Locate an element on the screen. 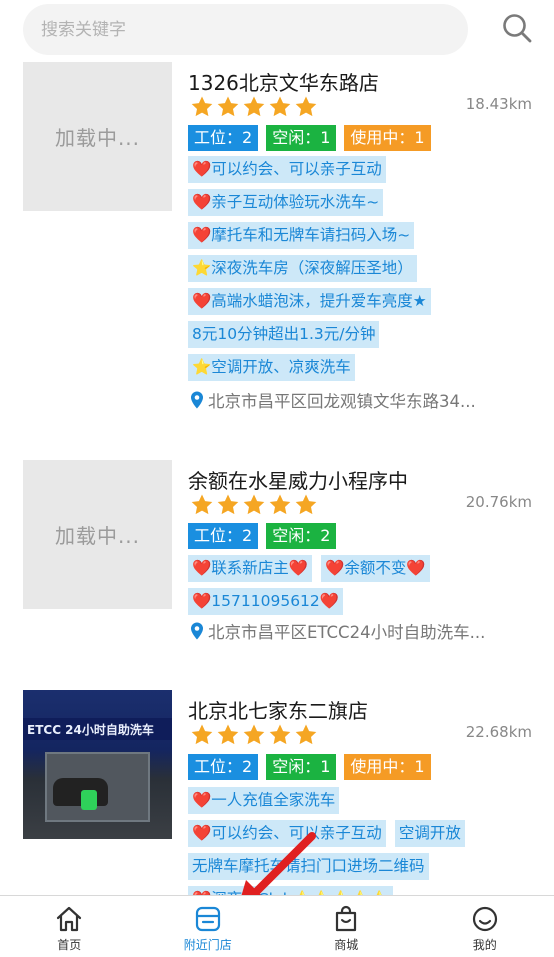 The image size is (554, 957). tag-row: ❤️摩托车和无牌车请扫码入场~ is located at coordinates (358, 235).